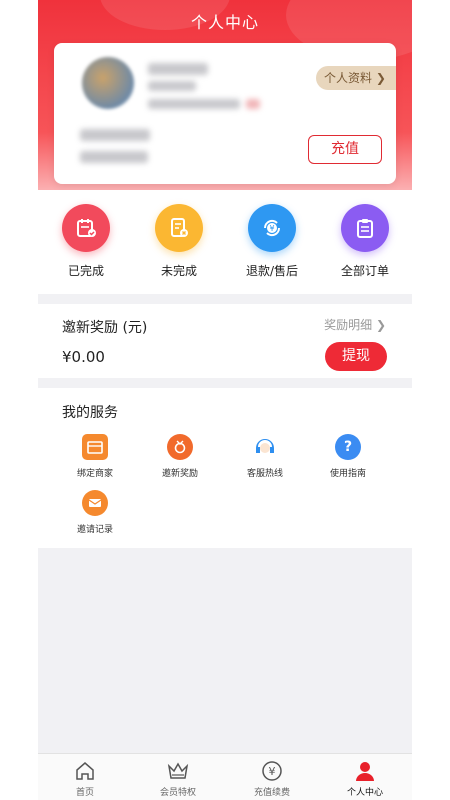 Image resolution: width=450 pixels, height=800 pixels. I want to click on service-invite-records: 邀请记录, so click(95, 512).